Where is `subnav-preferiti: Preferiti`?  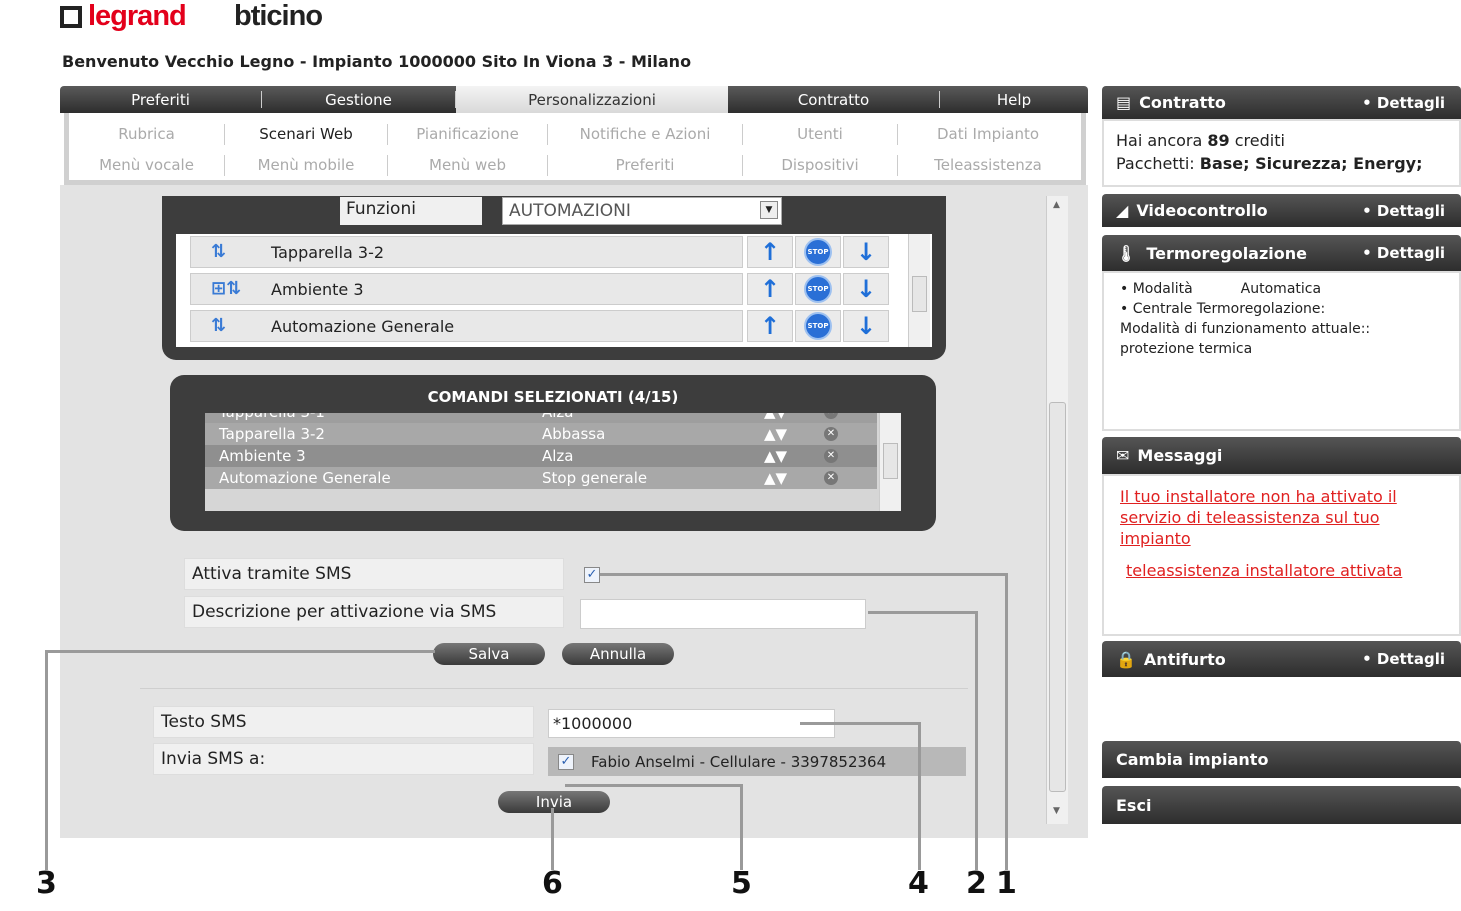
subnav-preferiti: Preferiti is located at coordinates (645, 165).